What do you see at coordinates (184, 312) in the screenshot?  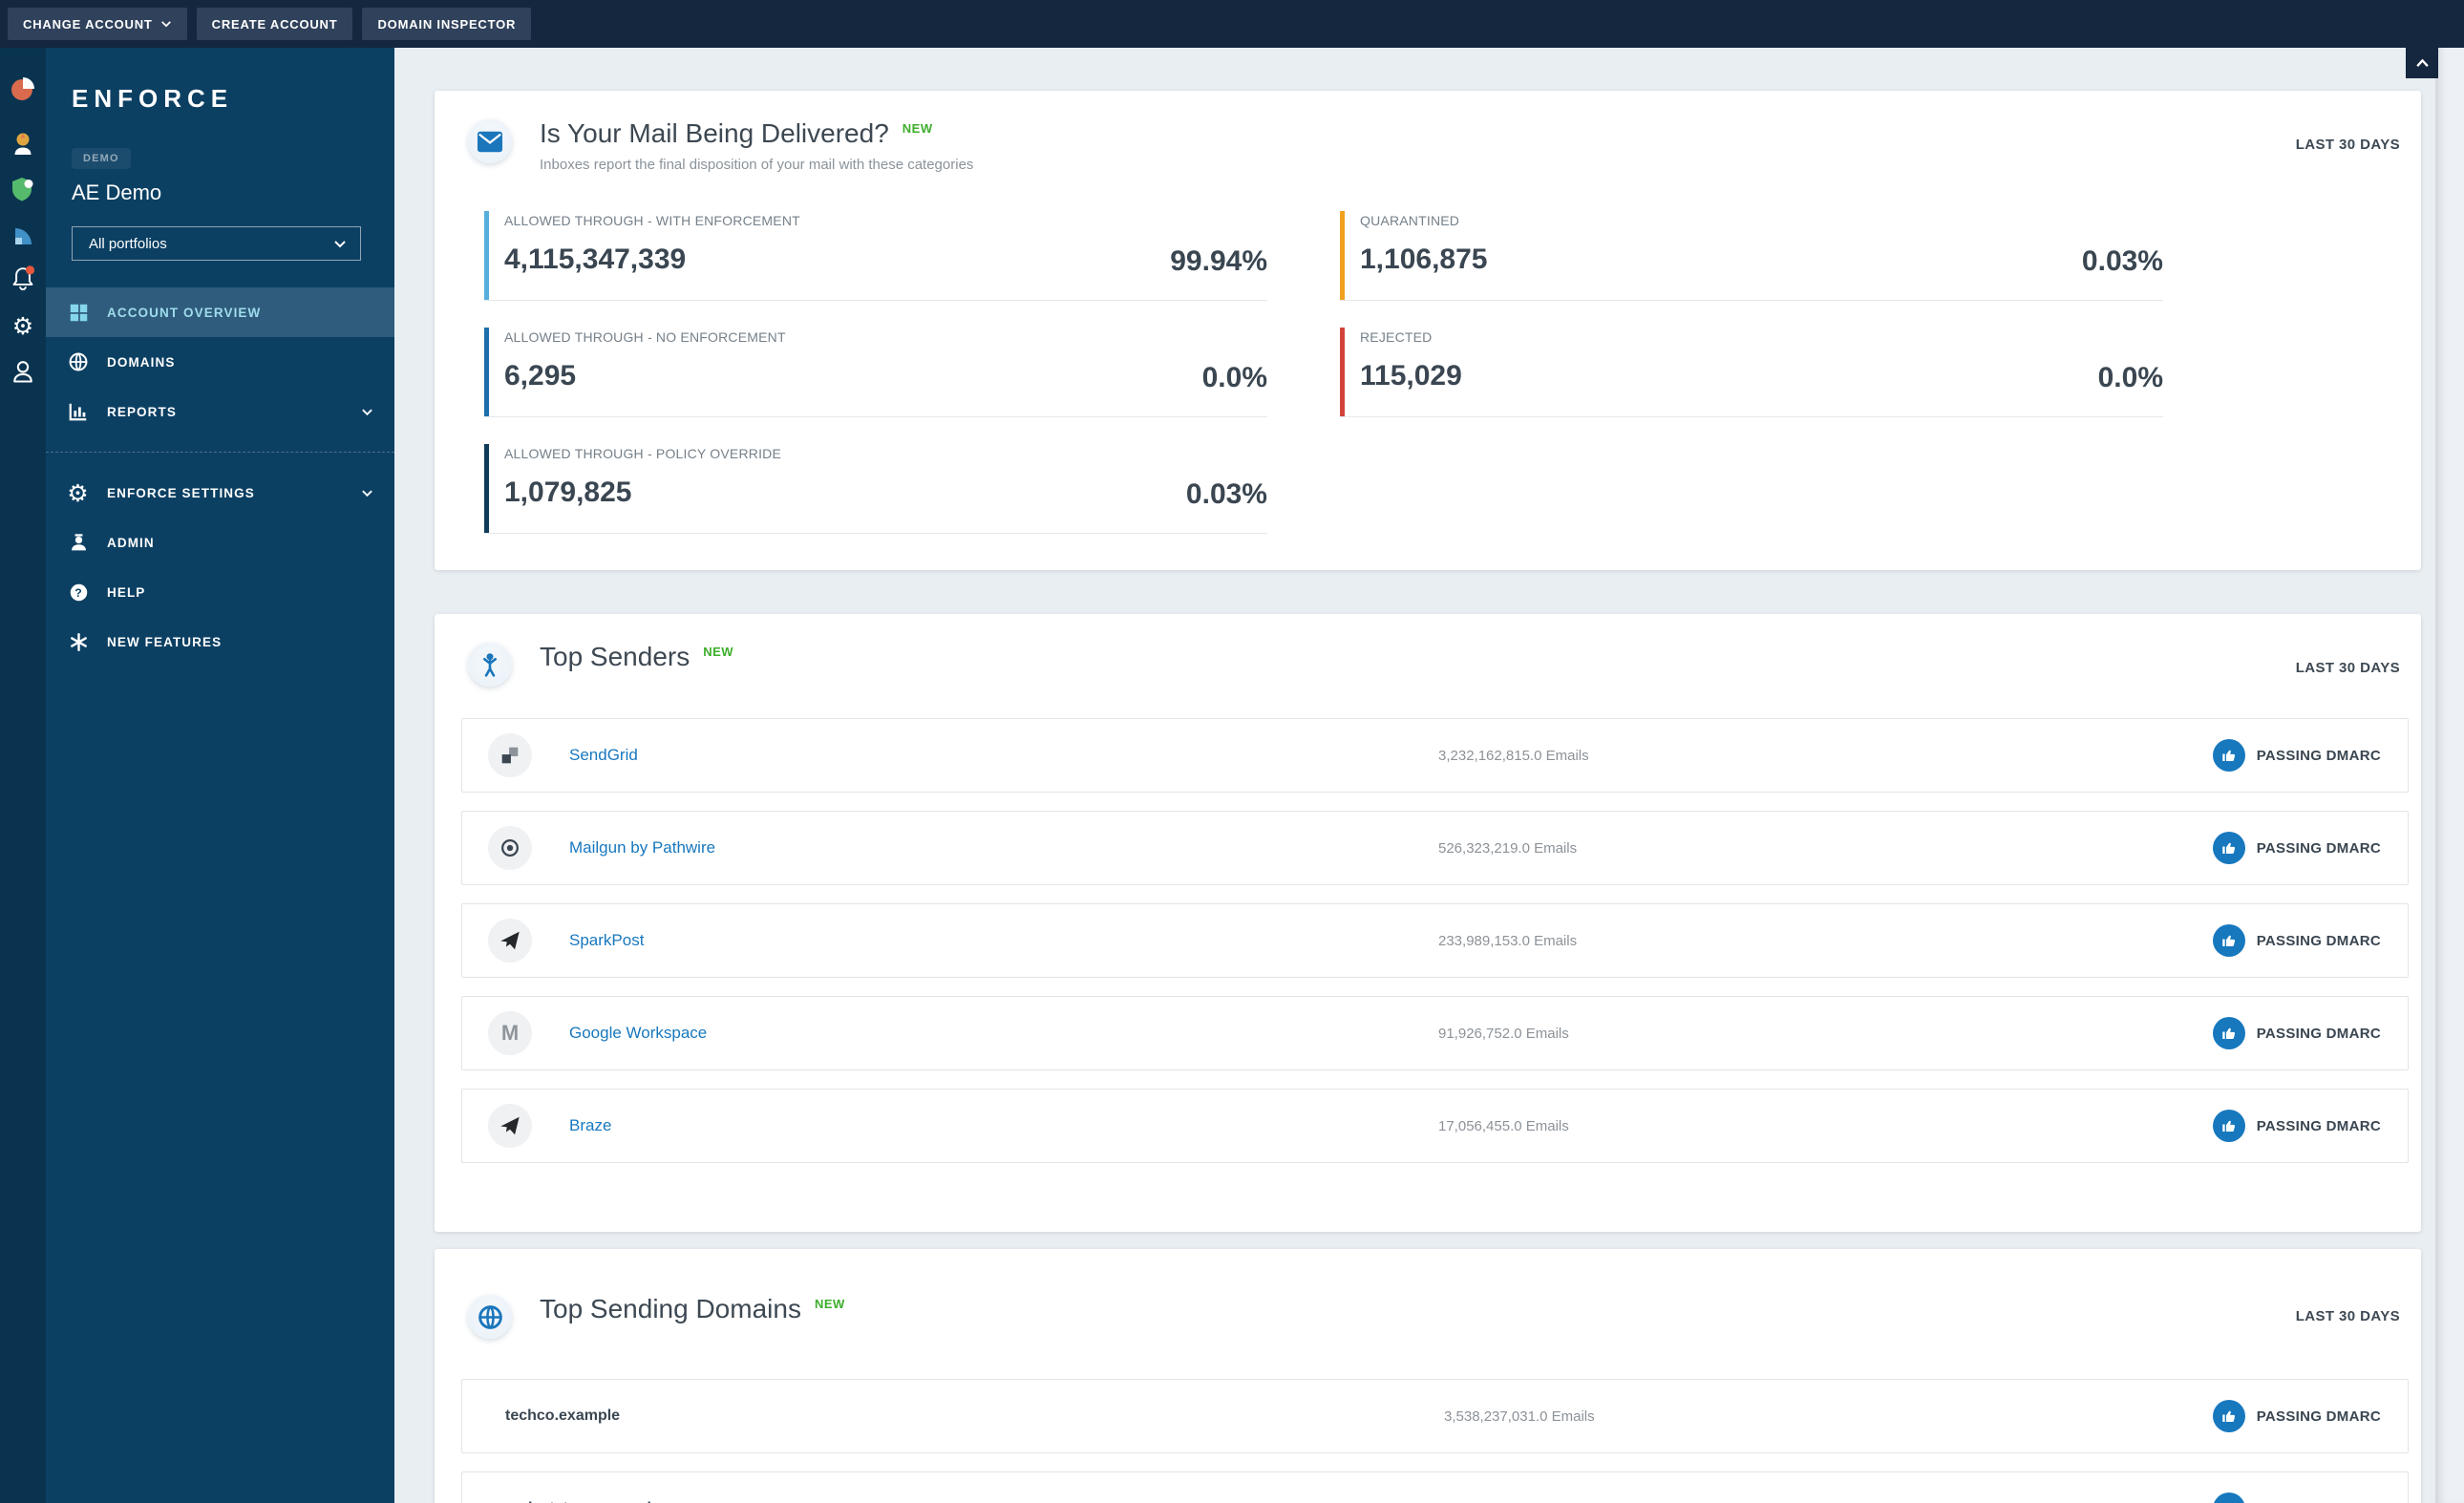 I see `sidebar-item-label: ACCOUNT OVERVIEW` at bounding box center [184, 312].